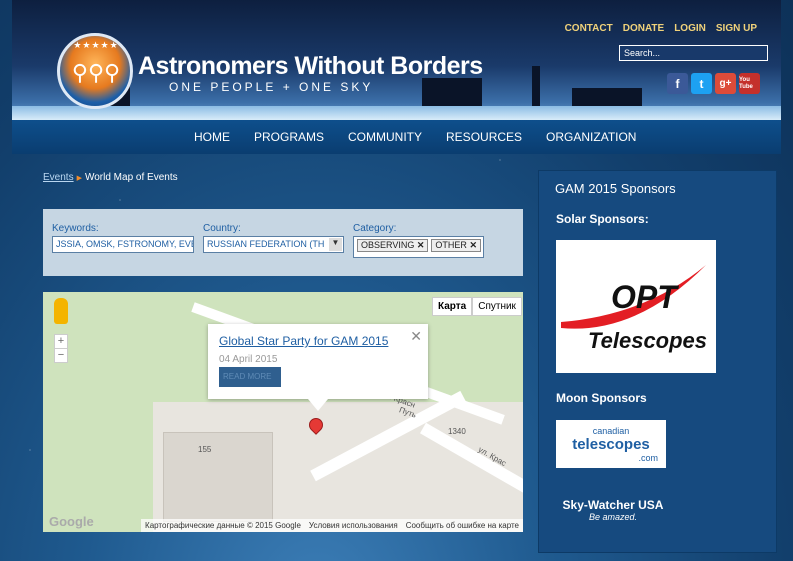 The image size is (793, 561). Describe the element at coordinates (462, 525) in the screenshot. I see `map-report-link: Сообщить об ошибке на карте` at that location.